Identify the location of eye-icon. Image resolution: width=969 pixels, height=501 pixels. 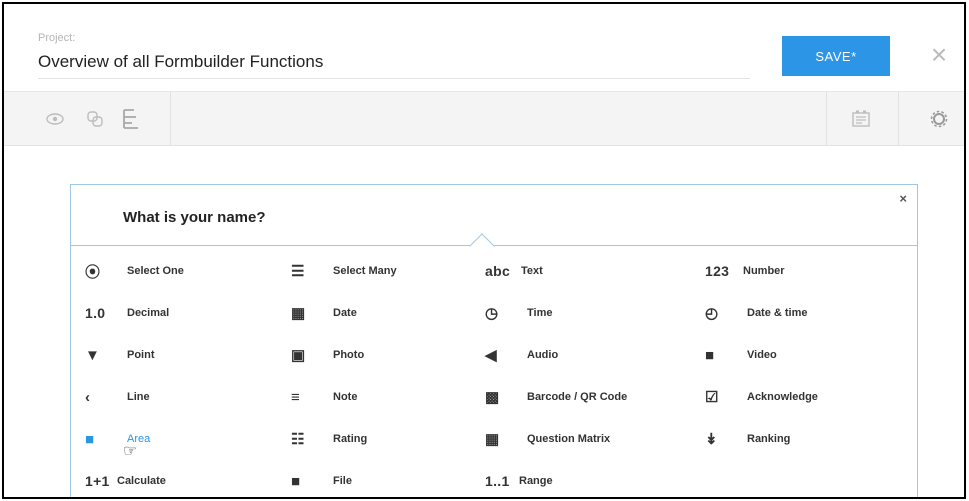
(55, 119).